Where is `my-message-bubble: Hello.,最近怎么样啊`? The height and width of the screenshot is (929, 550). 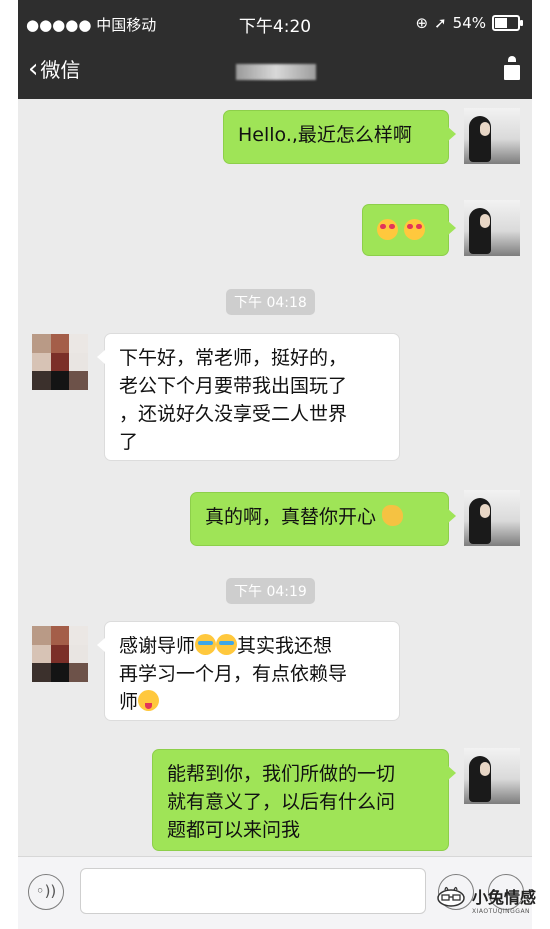
my-message-bubble: Hello.,最近怎么样啊 is located at coordinates (339, 137).